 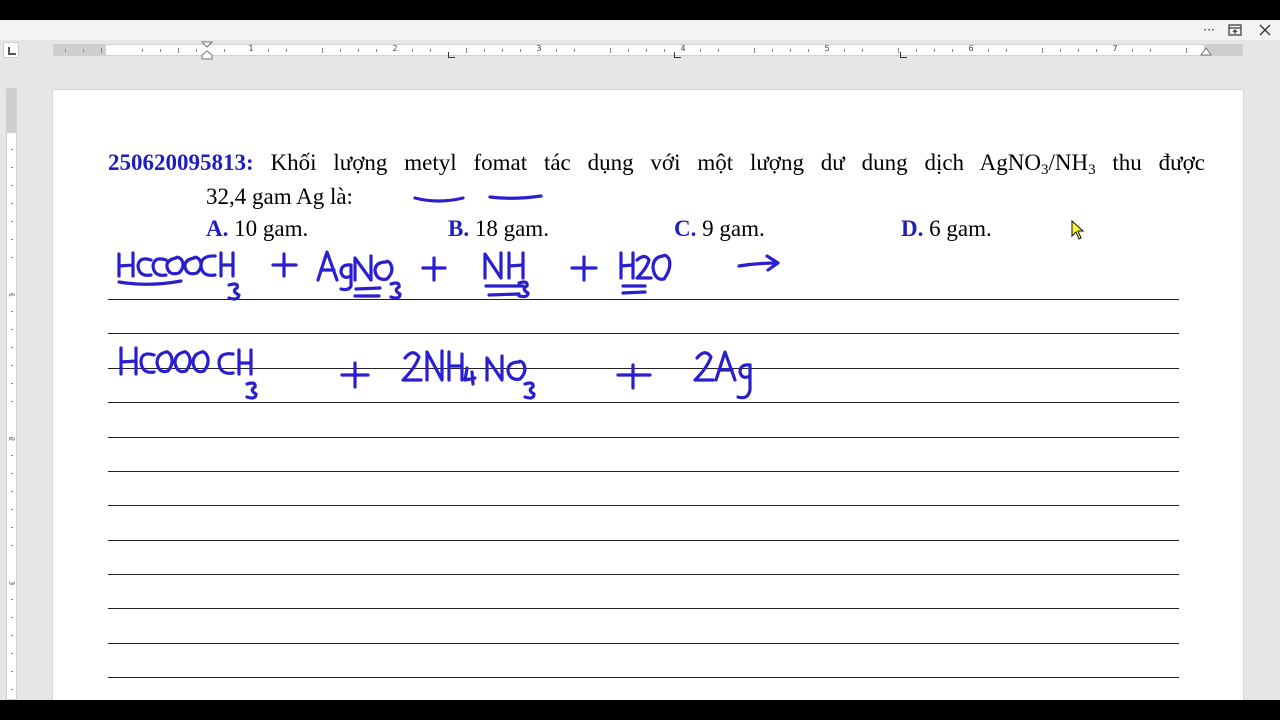 I want to click on handwriting-ink, so click(x=448, y=297).